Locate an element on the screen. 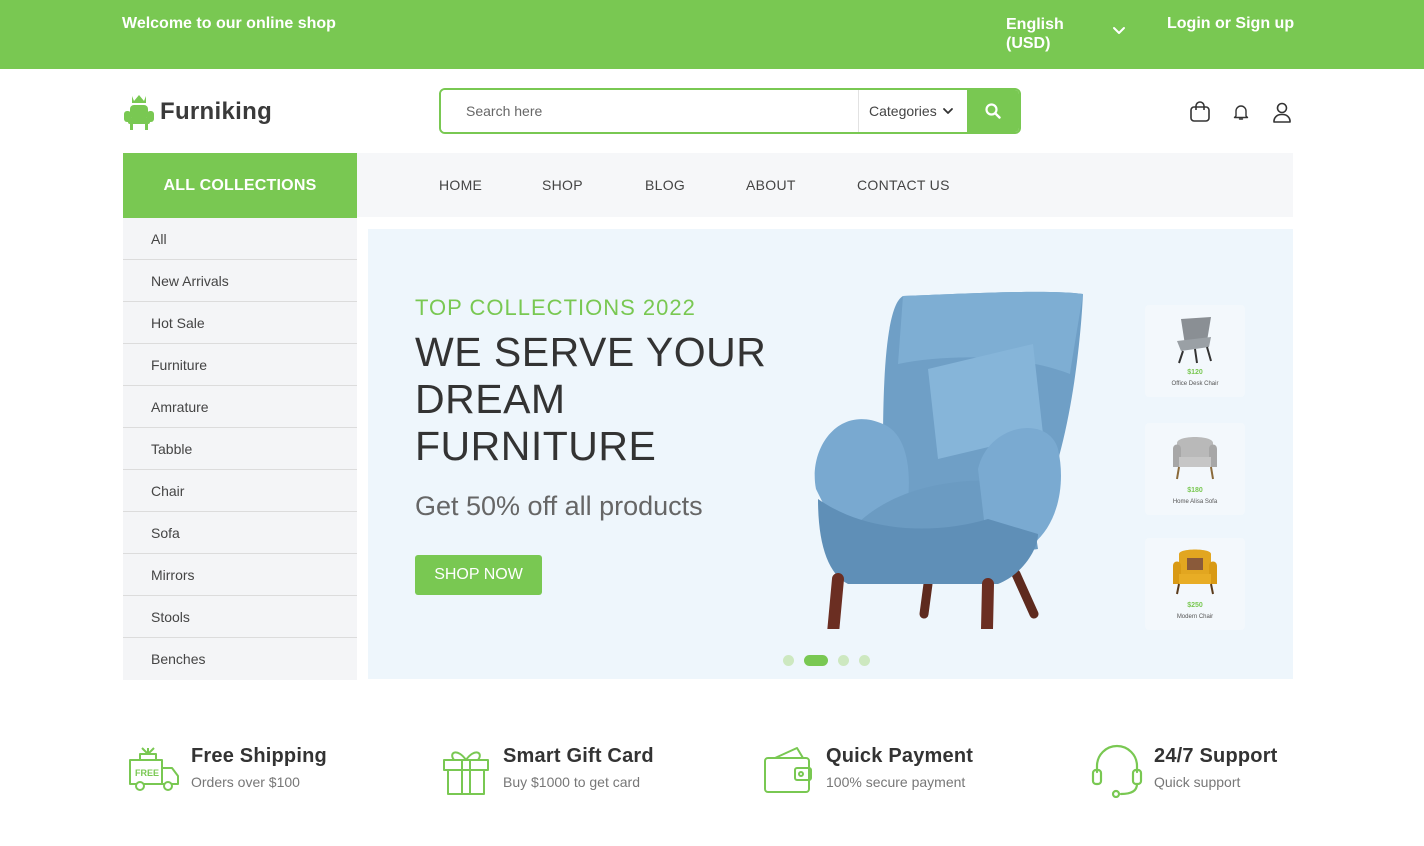 The image size is (1424, 846). product-thumb-modern-chair: $250 Modern Chair is located at coordinates (1195, 584).